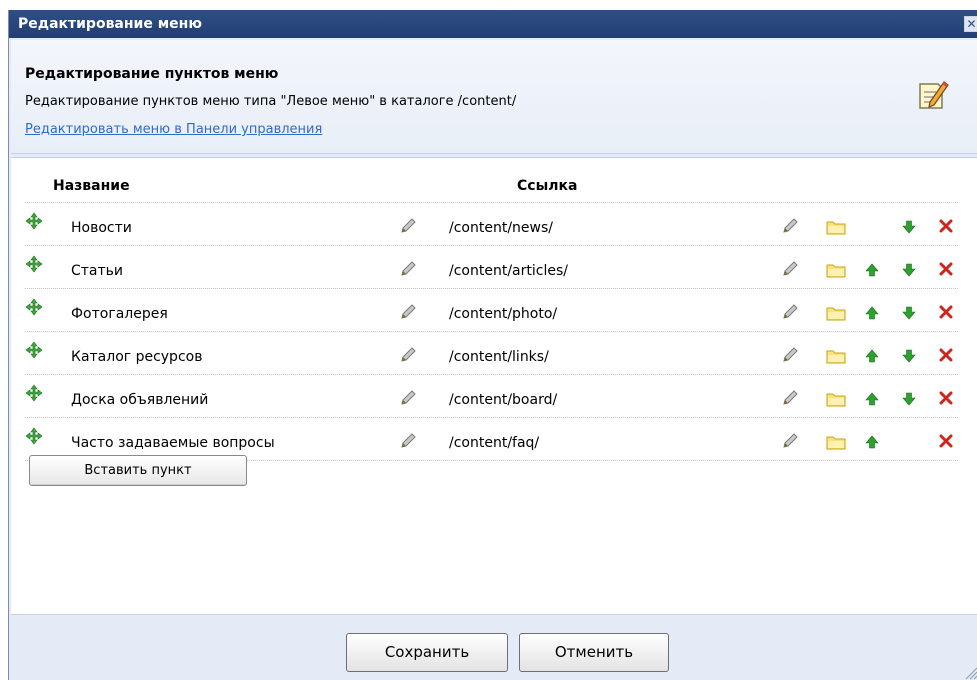 This screenshot has height=680, width=977. I want to click on menu-item-name: Статьи, so click(97, 271).